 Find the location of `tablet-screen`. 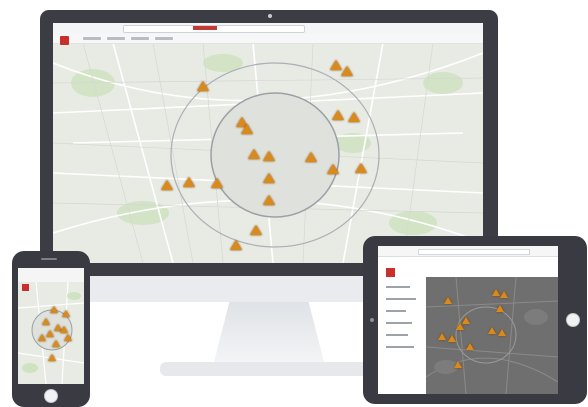

tablet-screen is located at coordinates (468, 320).